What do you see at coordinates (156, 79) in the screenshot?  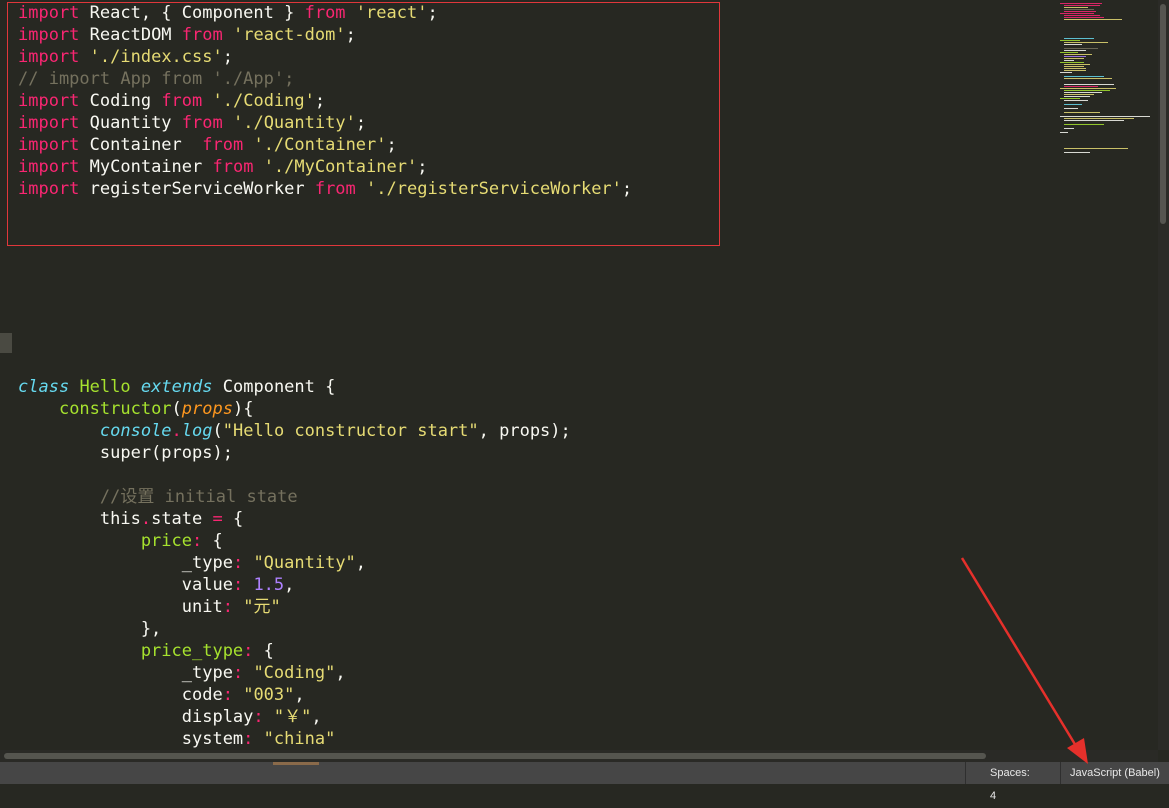 I see `code-line-4: // import App from './App';` at bounding box center [156, 79].